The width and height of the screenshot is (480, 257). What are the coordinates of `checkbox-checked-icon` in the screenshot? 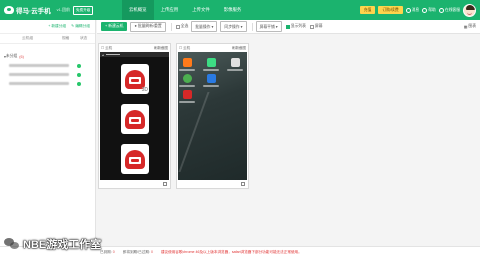 It's located at (287, 26).